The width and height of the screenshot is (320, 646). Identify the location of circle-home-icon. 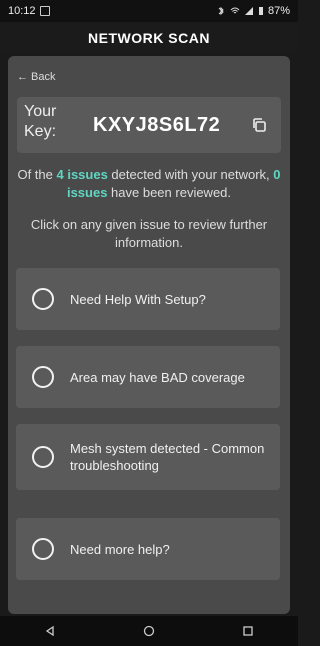
(149, 631).